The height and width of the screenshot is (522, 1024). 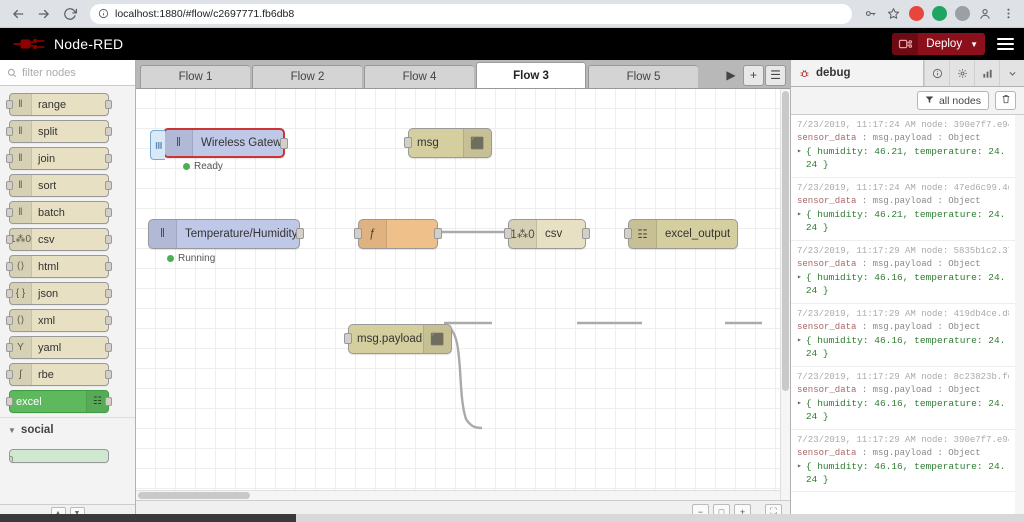 I want to click on forward-arrow-icon, so click(x=44, y=14).